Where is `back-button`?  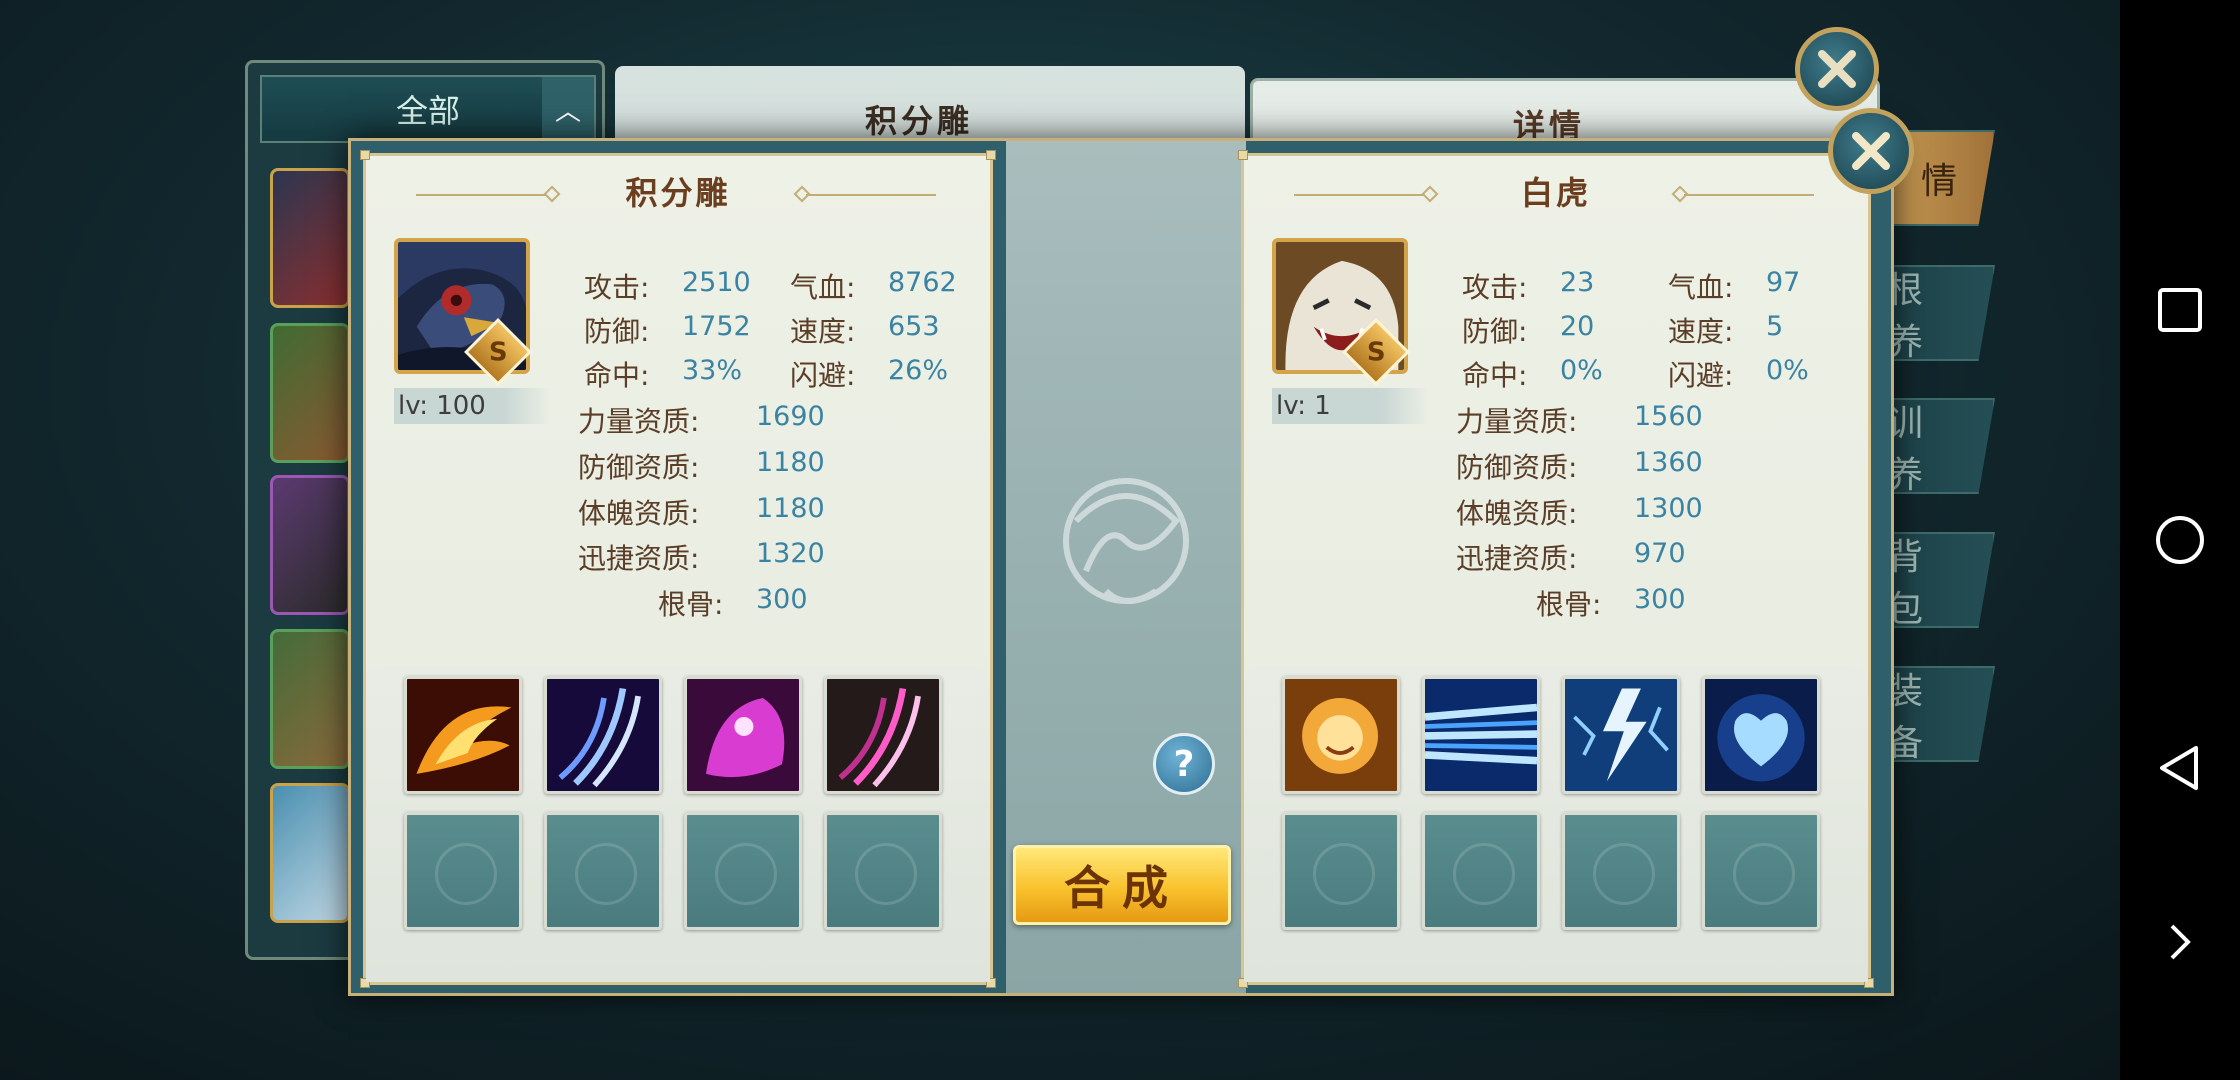
back-button is located at coordinates (2180, 768).